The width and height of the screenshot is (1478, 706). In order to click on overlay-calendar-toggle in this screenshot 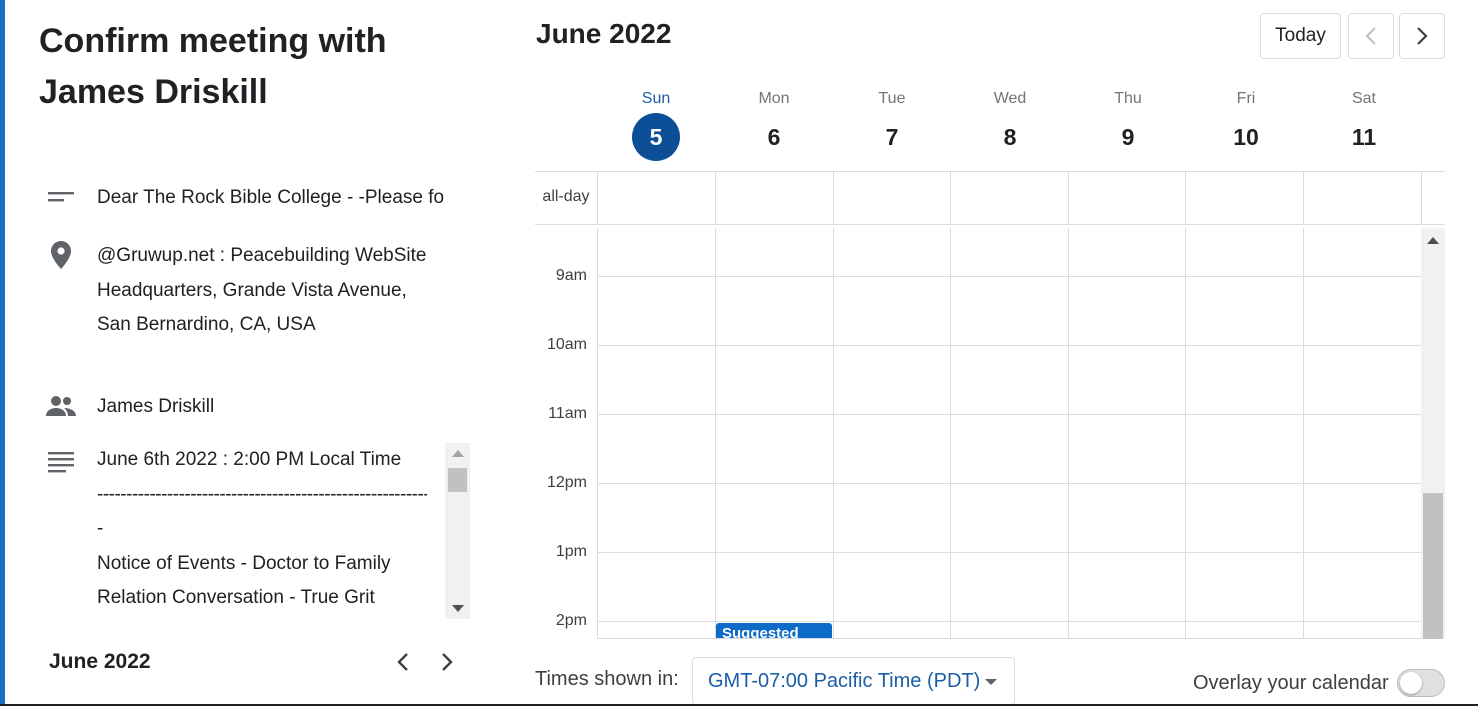, I will do `click(1421, 683)`.